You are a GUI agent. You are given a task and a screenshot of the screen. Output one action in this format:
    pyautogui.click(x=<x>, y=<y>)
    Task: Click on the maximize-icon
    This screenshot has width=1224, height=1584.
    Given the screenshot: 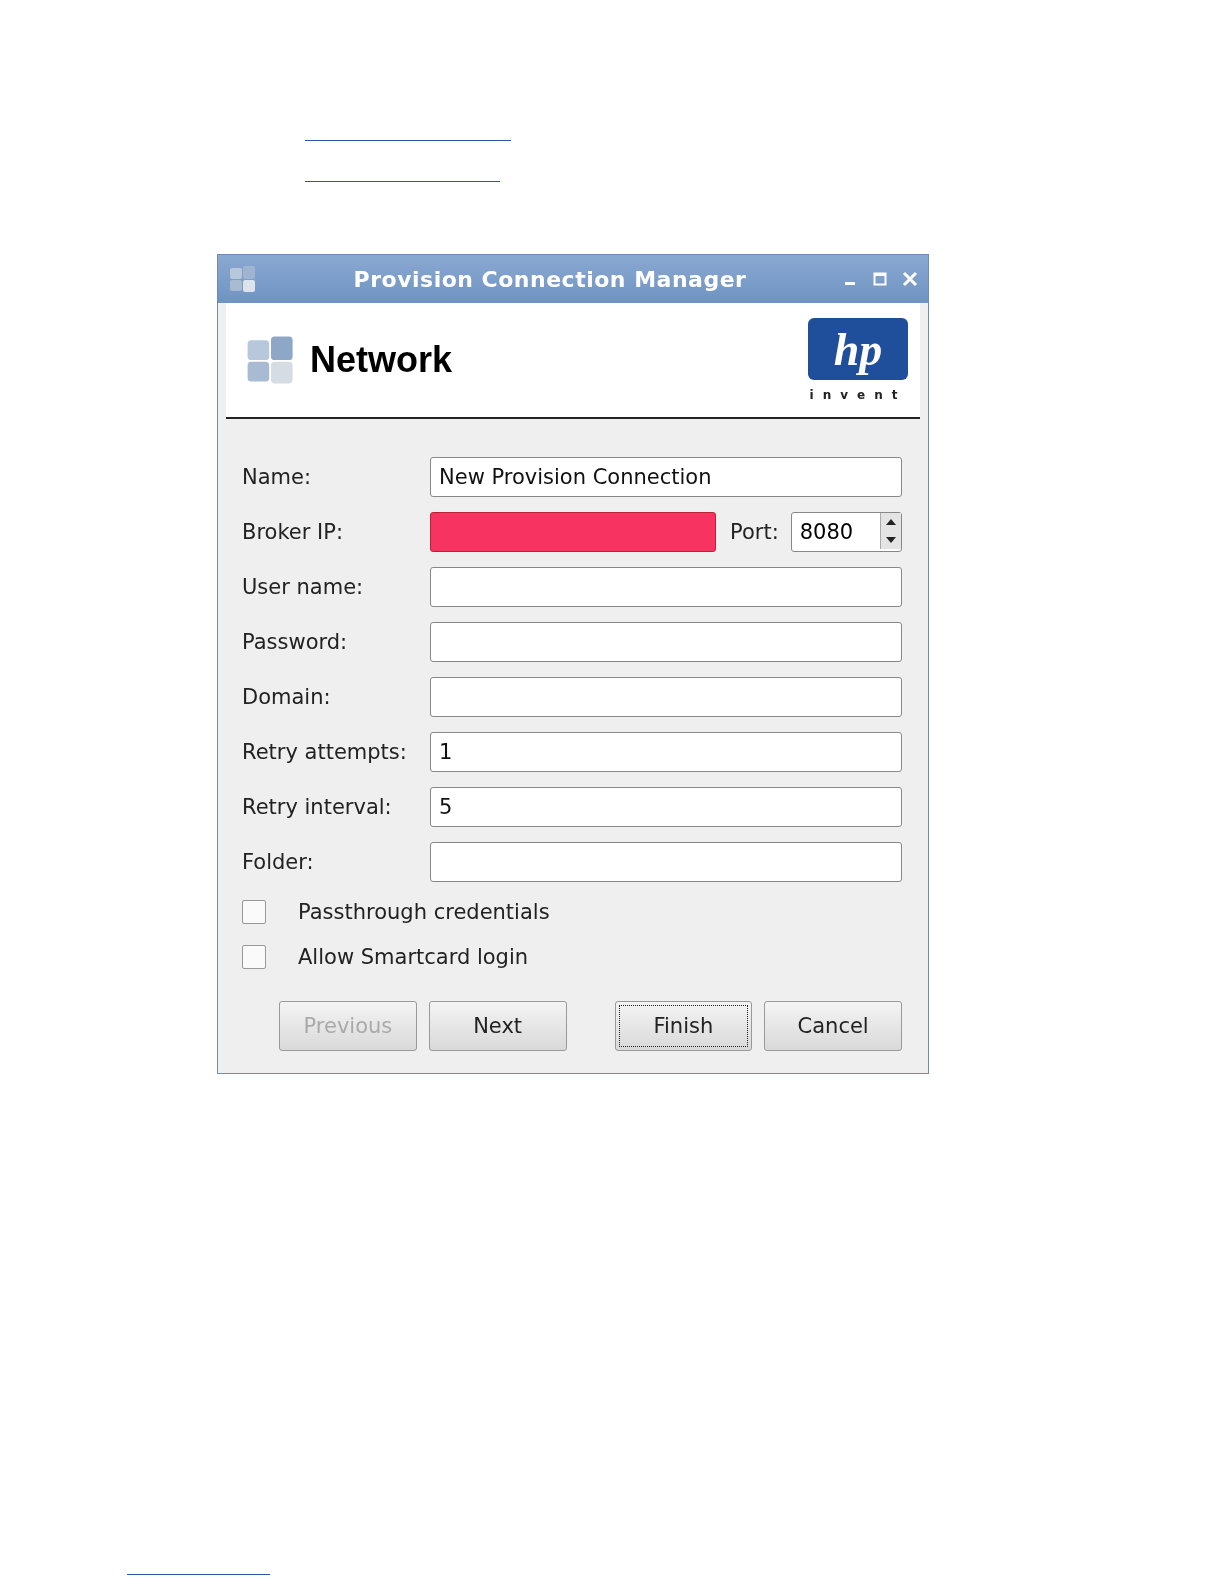 What is the action you would take?
    pyautogui.click(x=880, y=279)
    